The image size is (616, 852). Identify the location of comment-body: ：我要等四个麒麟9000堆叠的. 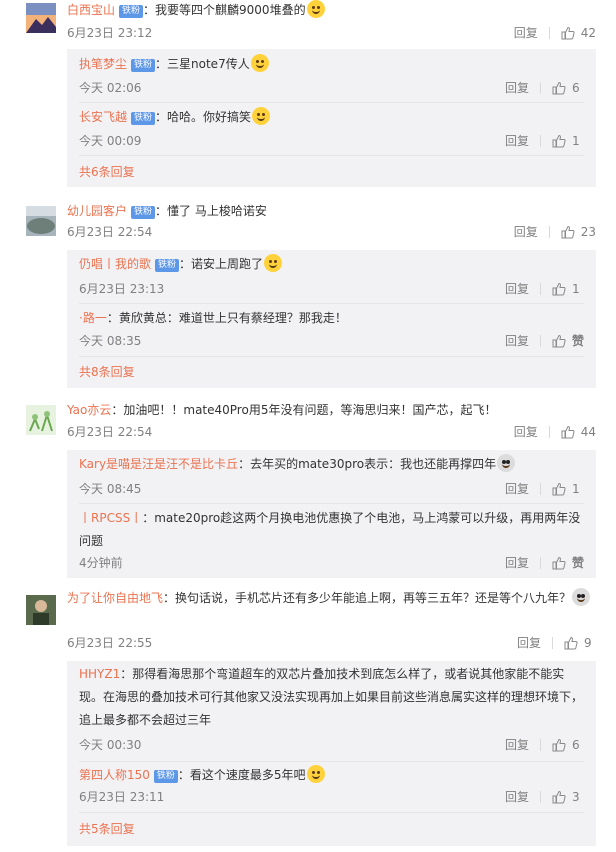
(224, 10).